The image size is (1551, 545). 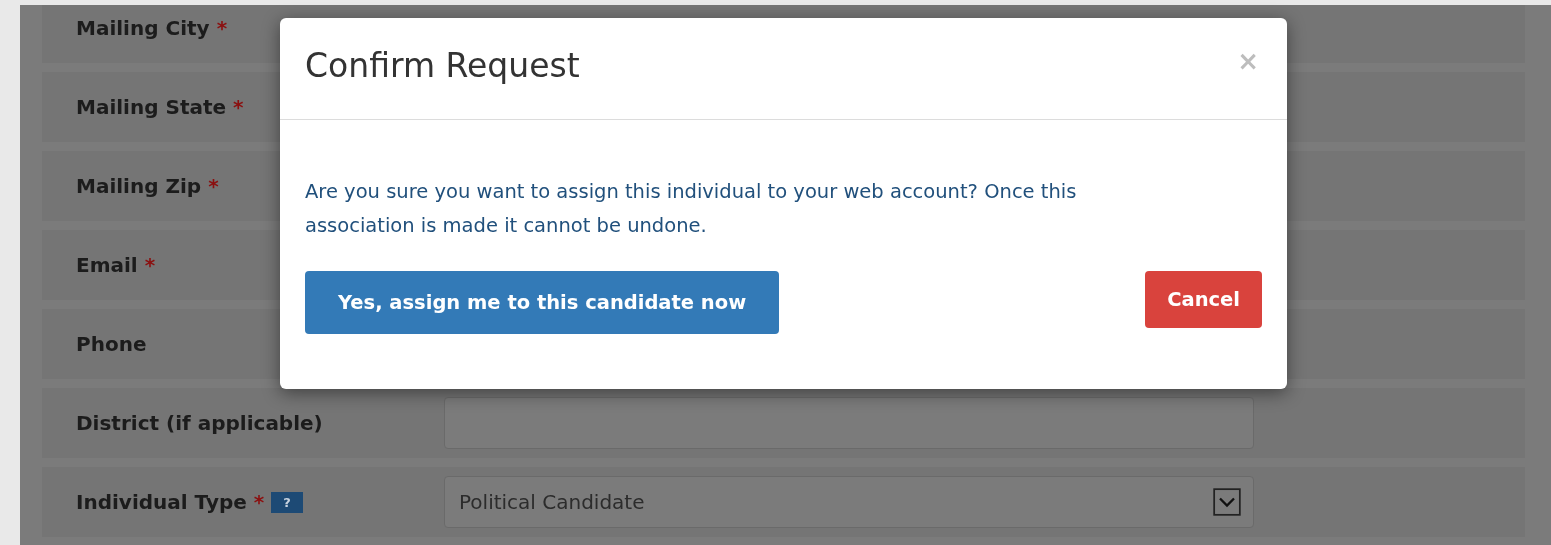 I want to click on field-label: Mailing Zip, so click(x=139, y=186).